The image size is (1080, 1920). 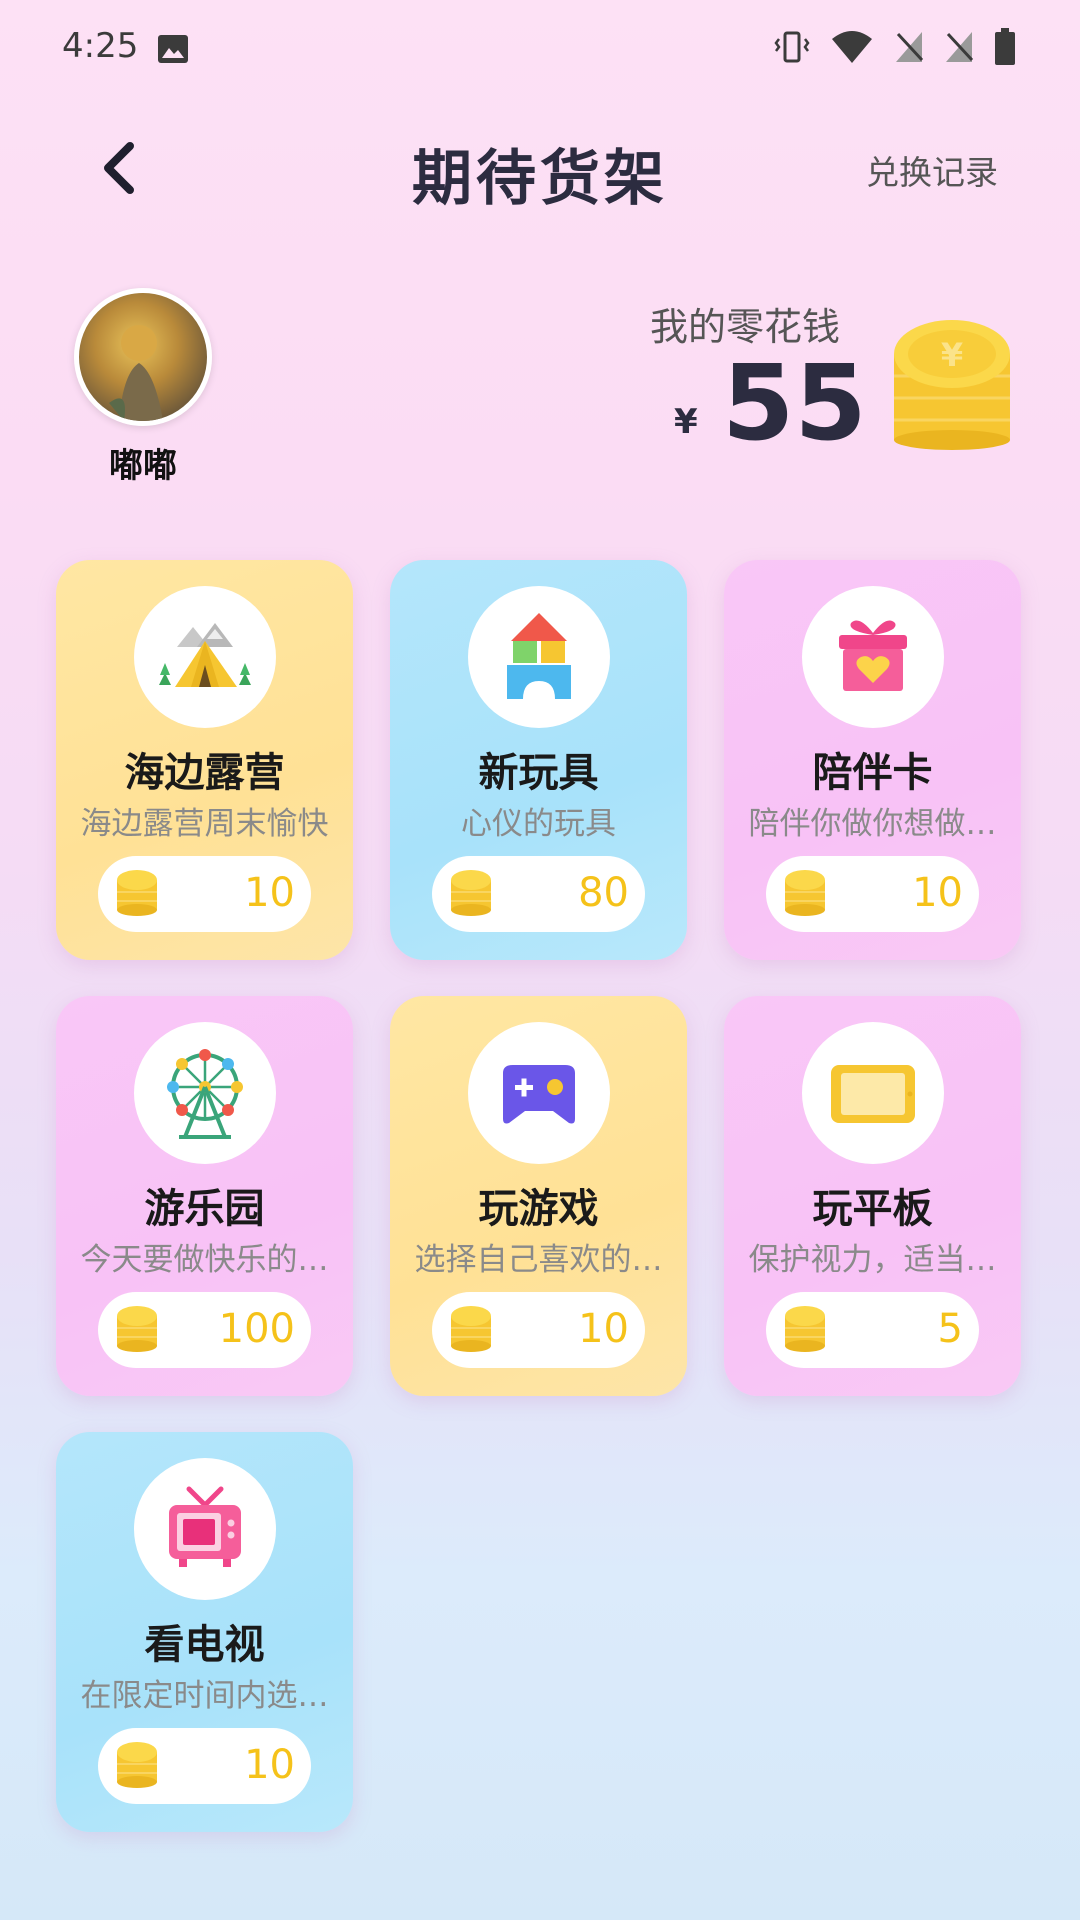 What do you see at coordinates (538, 773) in the screenshot?
I see `item-title: 新玩具` at bounding box center [538, 773].